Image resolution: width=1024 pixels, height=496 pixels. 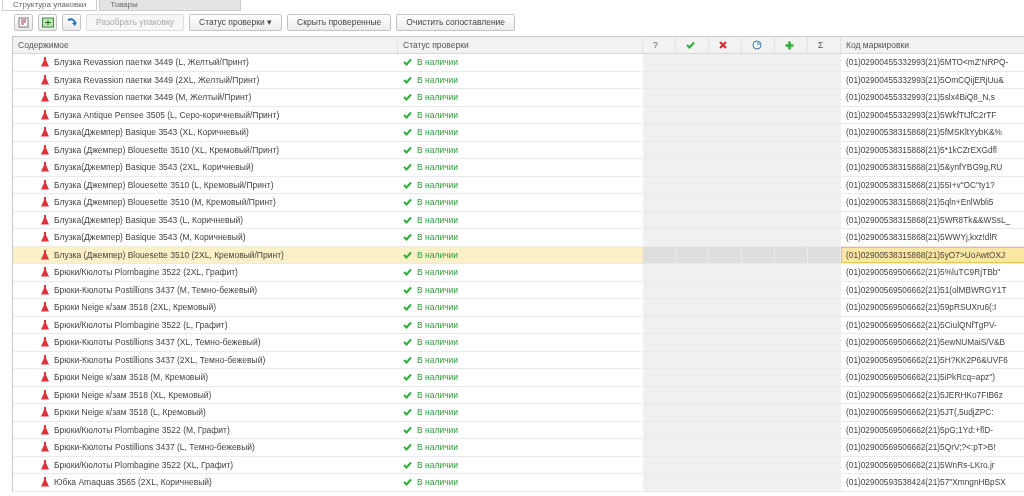 I want to click on table-row: Брюки-Кюлоты Postillions 3437 (L, Темно-бежевый) В наличии (01)02900569506662(21)5QrV;?<:pT>B!, so click(x=518, y=448).